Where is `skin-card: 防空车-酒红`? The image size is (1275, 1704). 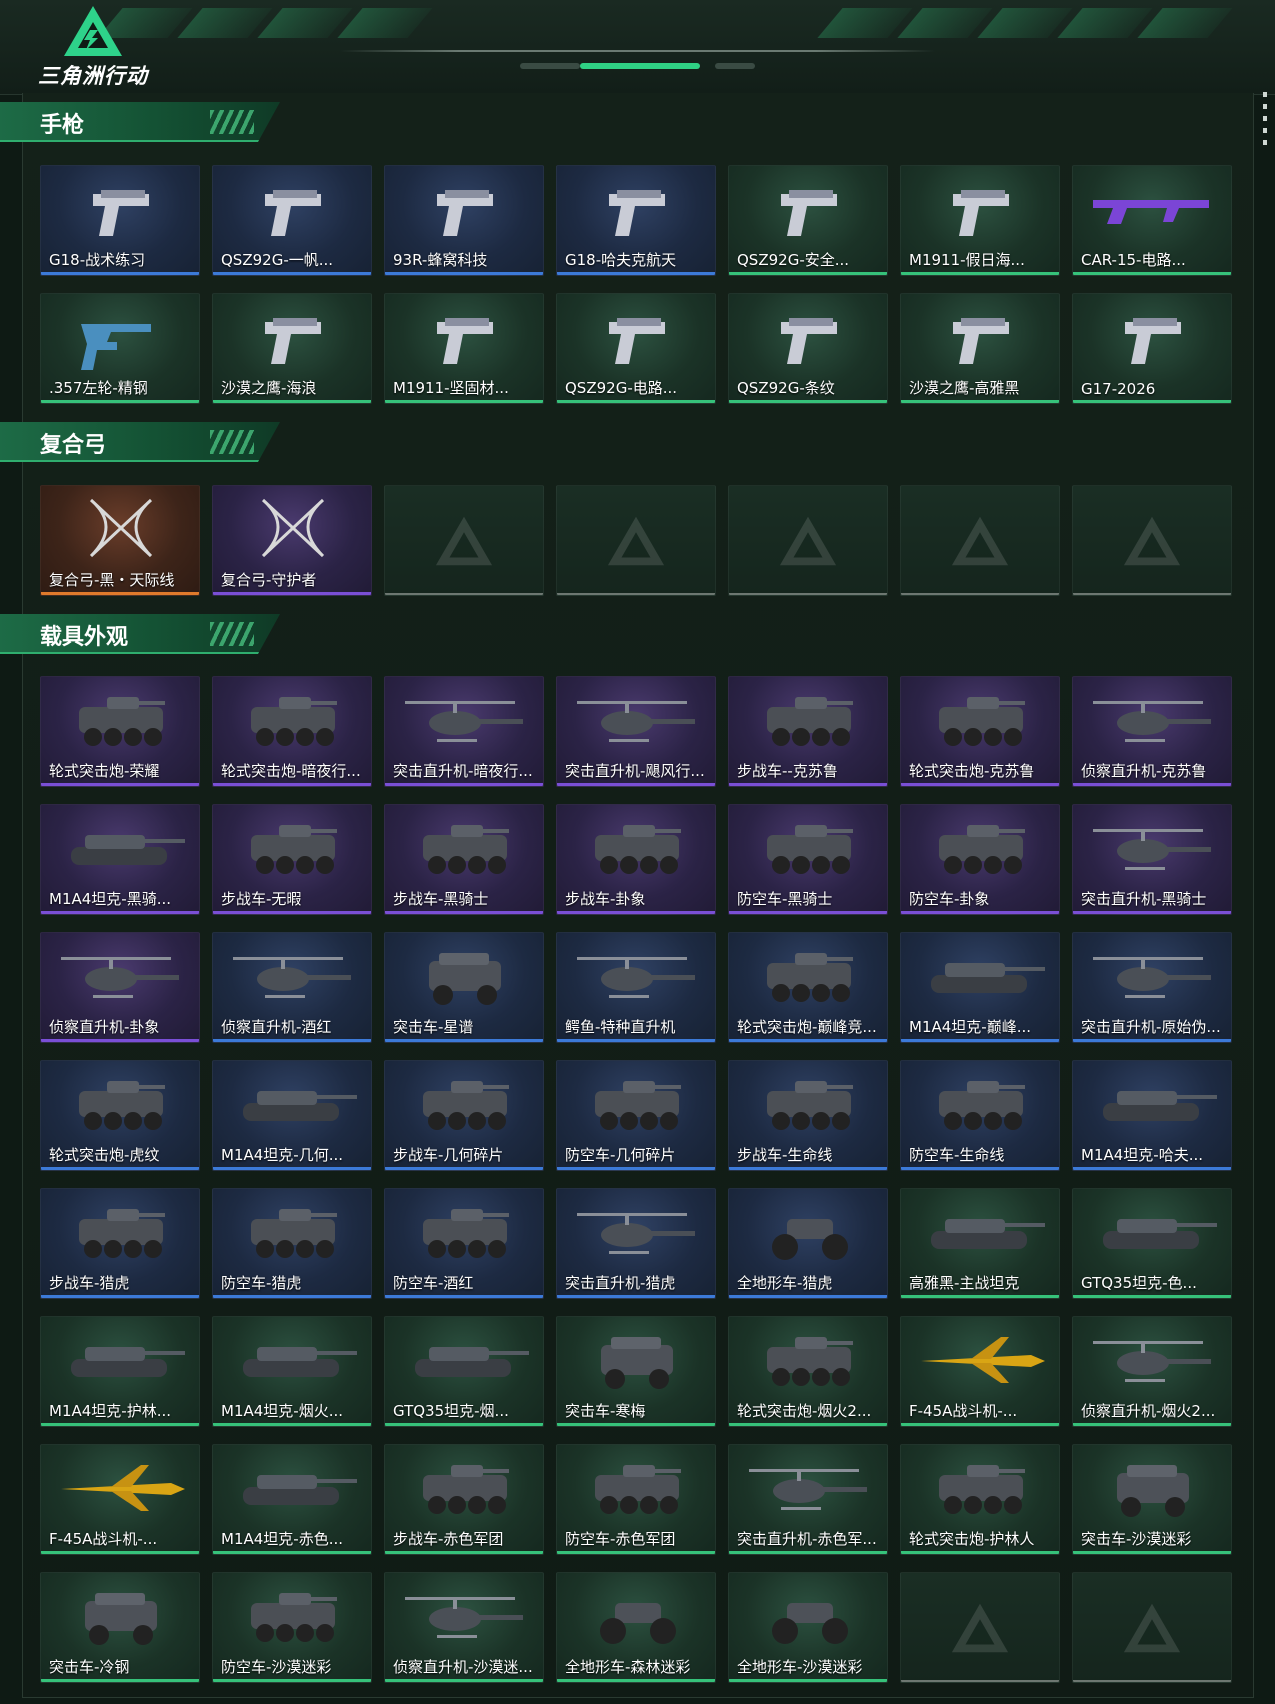 skin-card: 防空车-酒红 is located at coordinates (464, 1243).